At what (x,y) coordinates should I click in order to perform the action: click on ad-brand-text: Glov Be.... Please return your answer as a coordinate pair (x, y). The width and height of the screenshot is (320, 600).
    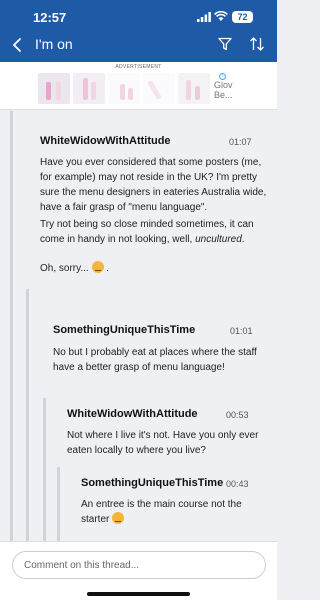
    Looking at the image, I should click on (223, 90).